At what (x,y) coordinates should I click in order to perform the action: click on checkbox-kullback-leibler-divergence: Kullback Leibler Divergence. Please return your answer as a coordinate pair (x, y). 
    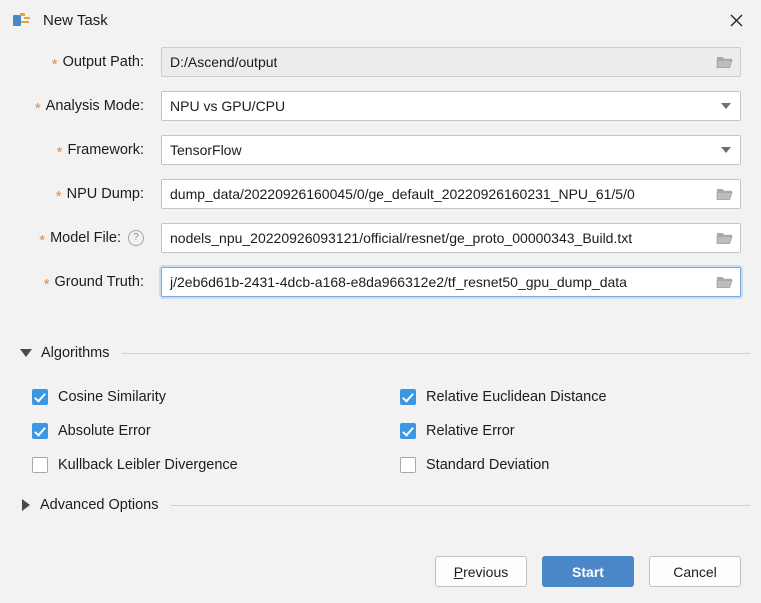
    Looking at the image, I should click on (135, 465).